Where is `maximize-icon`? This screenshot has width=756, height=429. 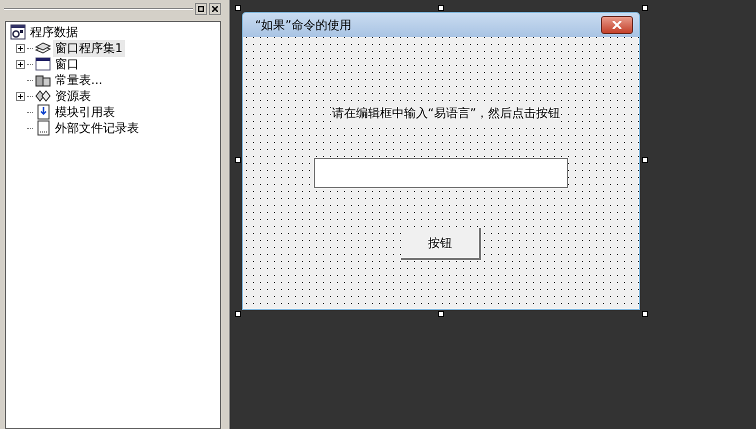 maximize-icon is located at coordinates (201, 9).